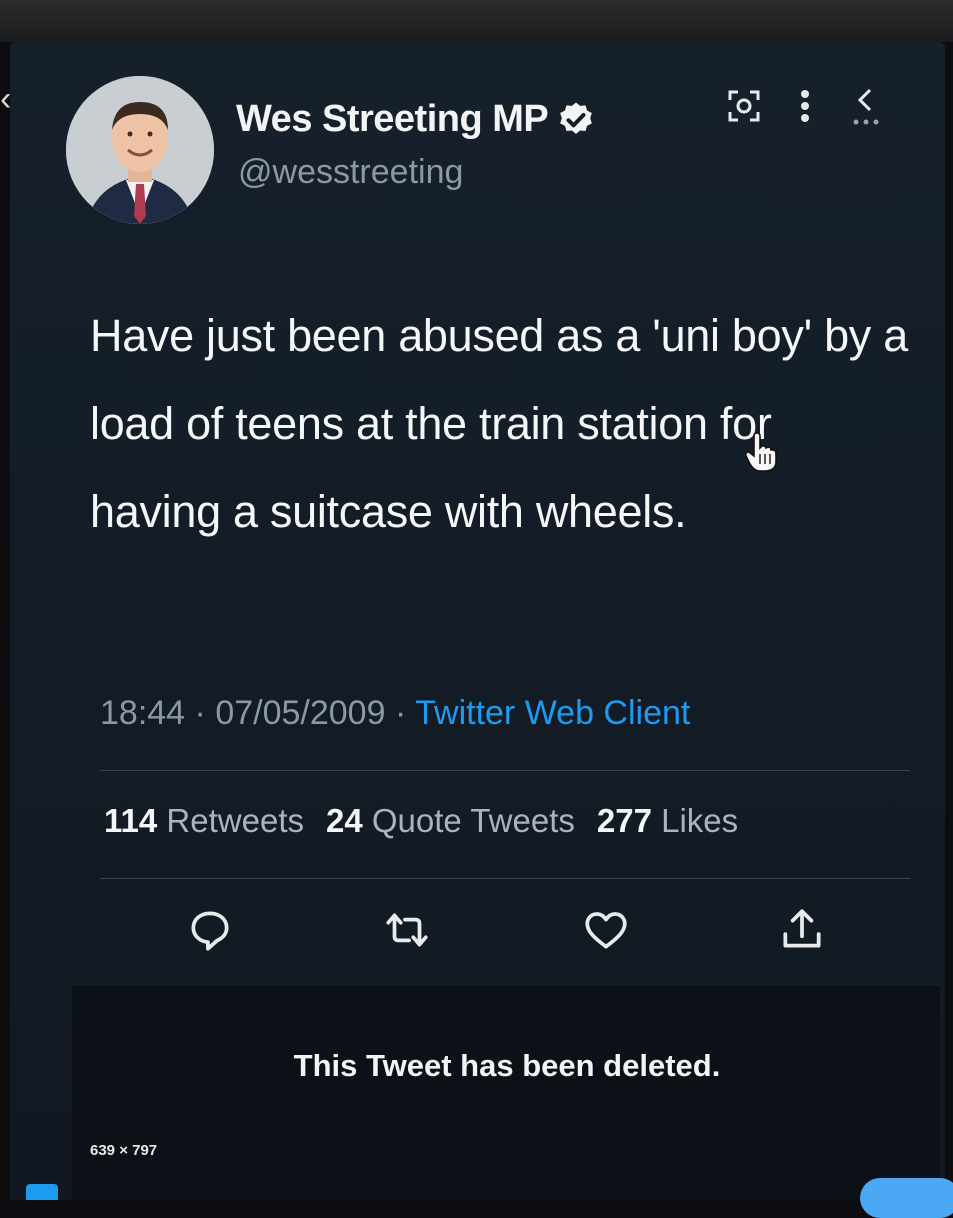 The width and height of the screenshot is (953, 1218). Describe the element at coordinates (866, 108) in the screenshot. I see `collapse-icon` at that location.